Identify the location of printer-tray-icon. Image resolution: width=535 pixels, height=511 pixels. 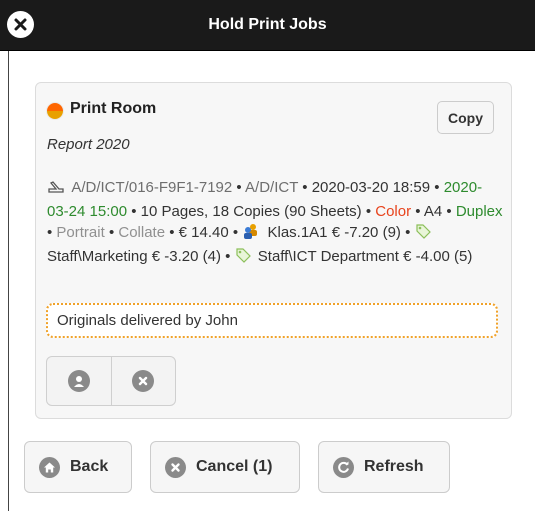
(56, 190).